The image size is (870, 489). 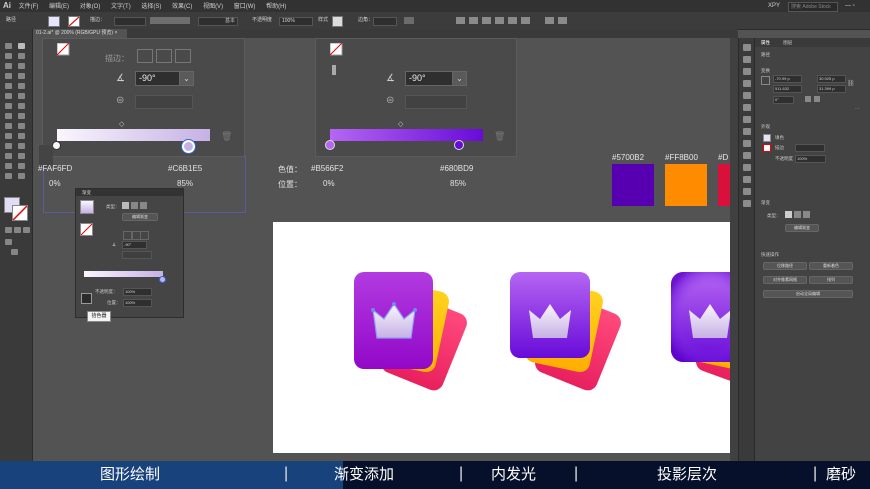 What do you see at coordinates (797, 214) in the screenshot?
I see `props-radial-gradient-icon` at bounding box center [797, 214].